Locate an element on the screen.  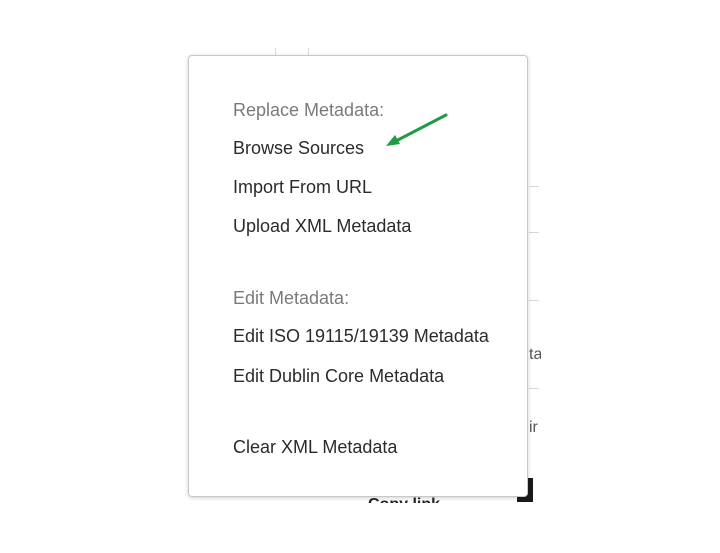
import-from-url-item: Import From URL is located at coordinates (302, 187).